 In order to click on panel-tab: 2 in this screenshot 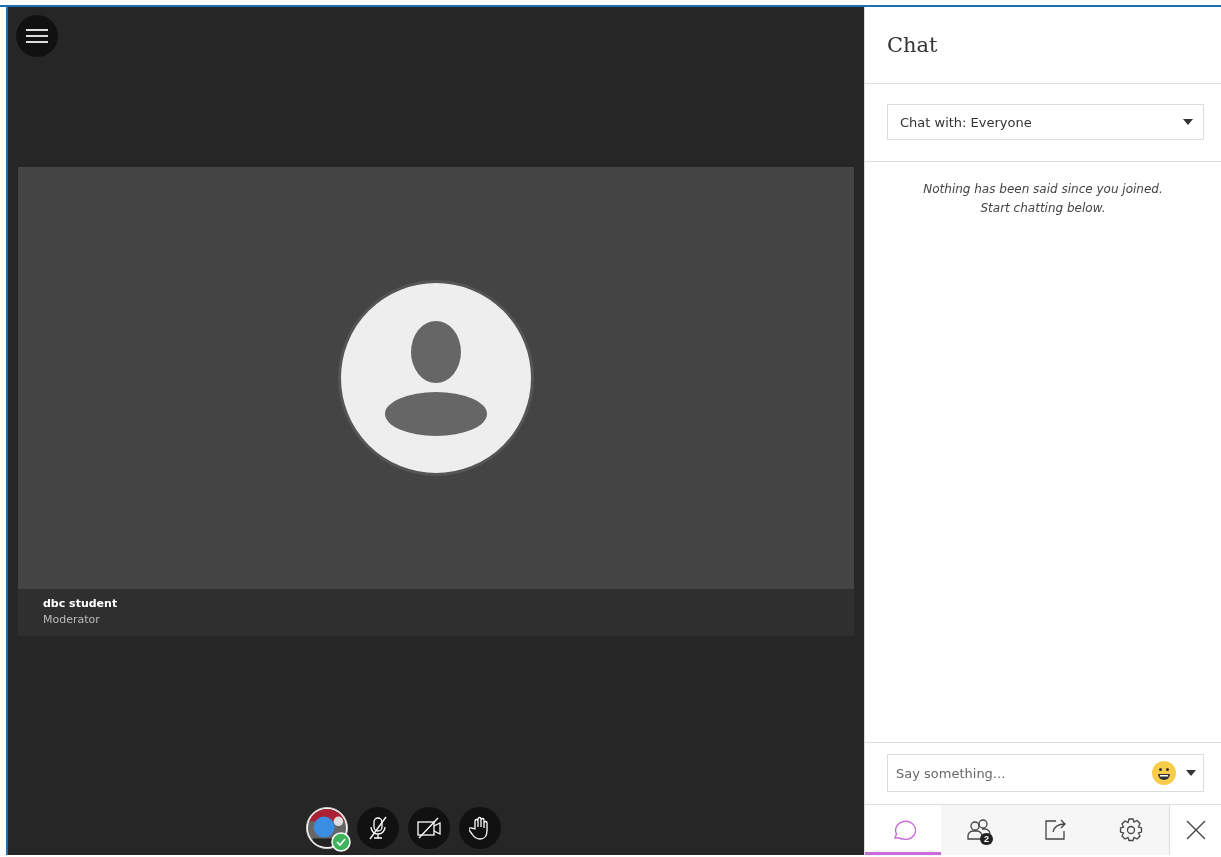, I will do `click(979, 830)`.